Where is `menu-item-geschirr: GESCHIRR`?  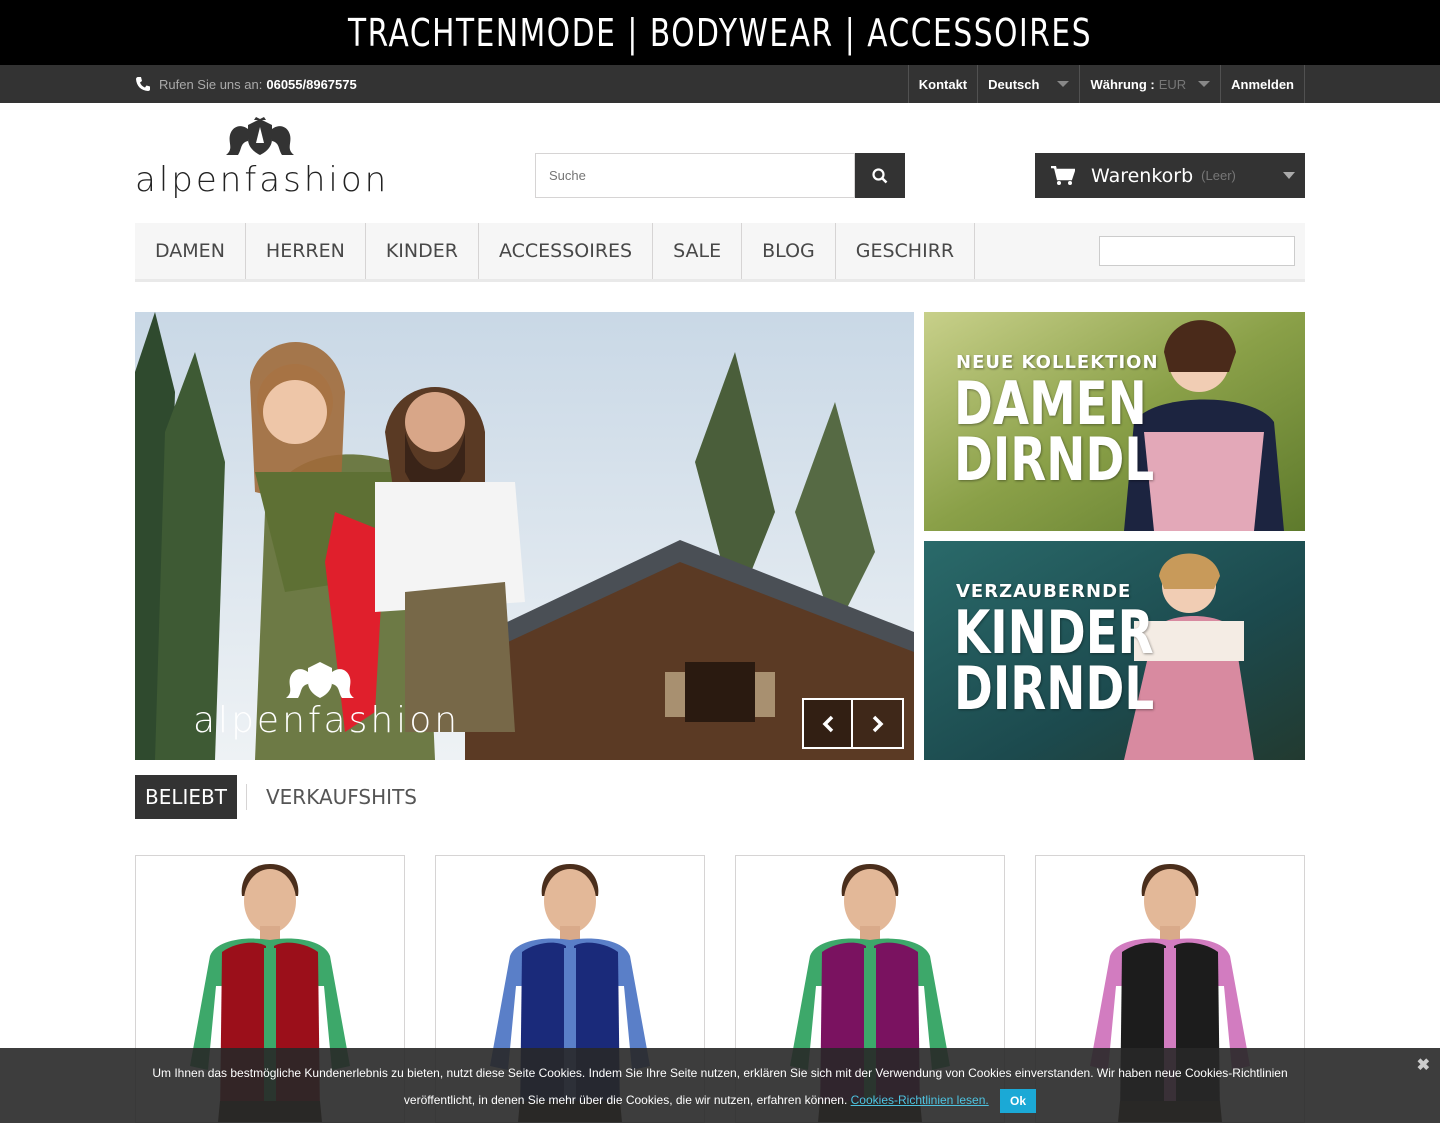 menu-item-geschirr: GESCHIRR is located at coordinates (906, 251).